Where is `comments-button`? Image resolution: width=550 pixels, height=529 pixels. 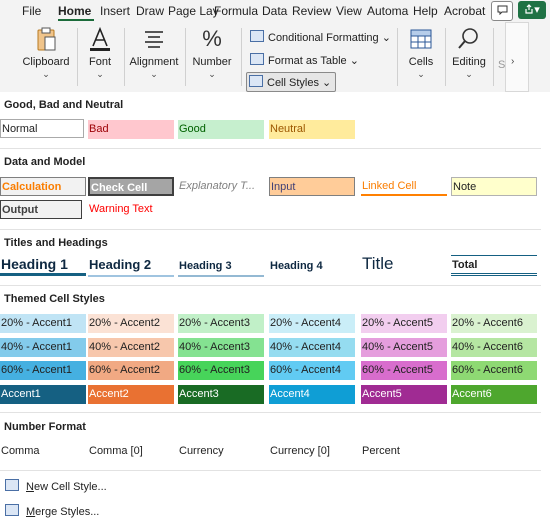 comments-button is located at coordinates (502, 11).